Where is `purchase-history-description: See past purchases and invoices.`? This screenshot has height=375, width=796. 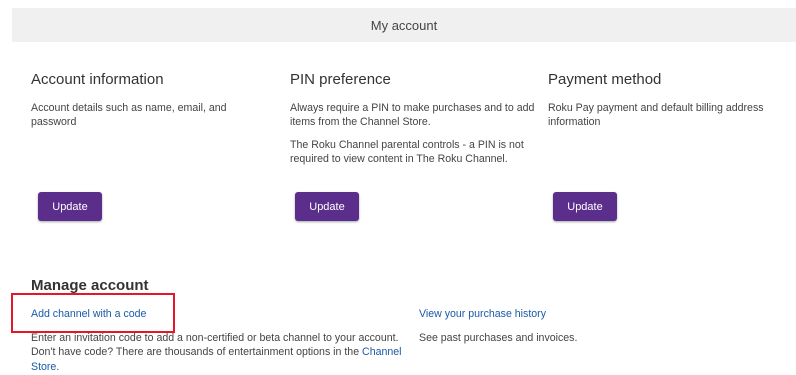
purchase-history-description: See past purchases and invoices. is located at coordinates (498, 338).